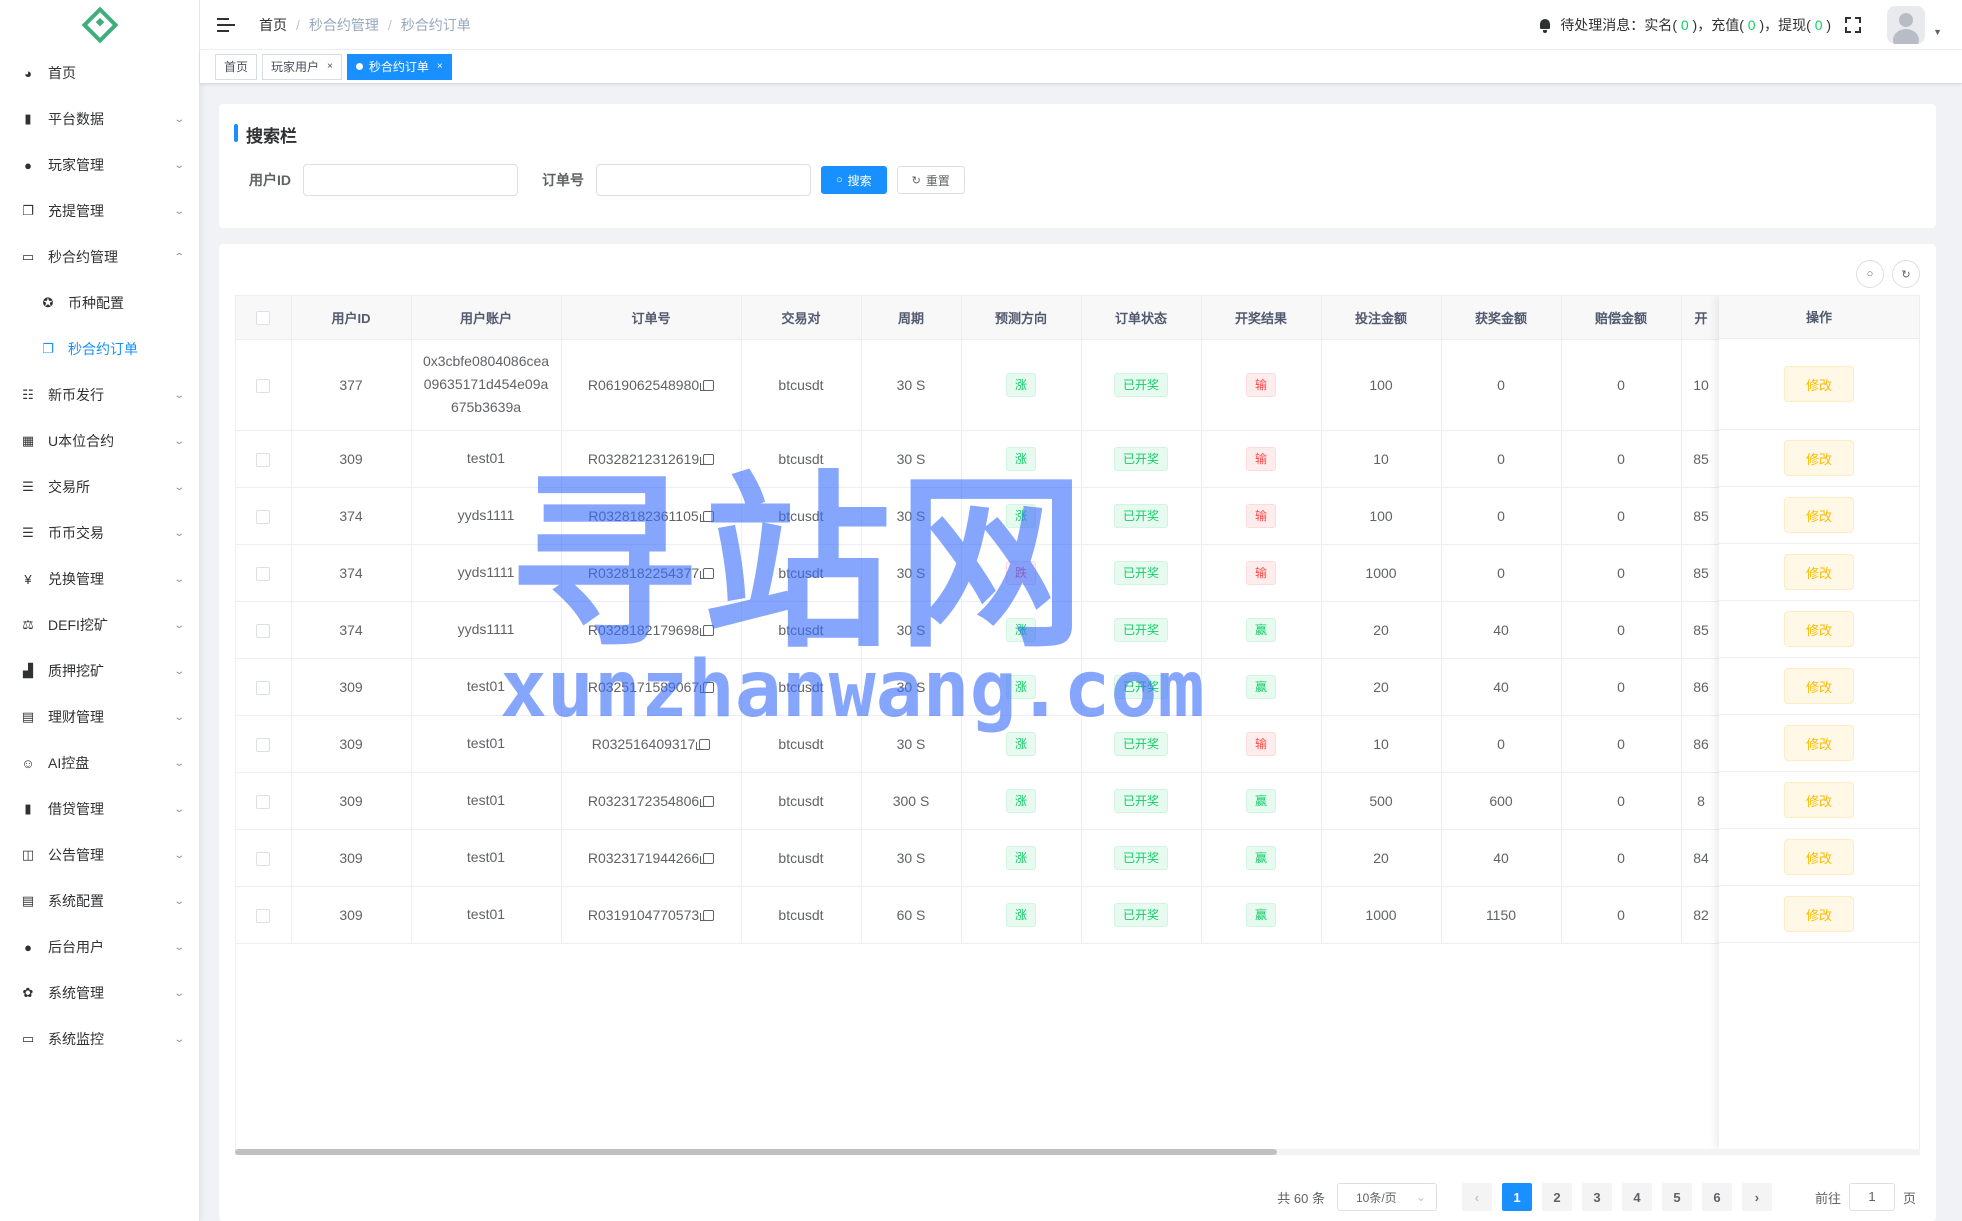 The width and height of the screenshot is (1962, 1221). Describe the element at coordinates (99, 119) in the screenshot. I see `sidebar-item: ▮ 平台数据 ⌄` at that location.